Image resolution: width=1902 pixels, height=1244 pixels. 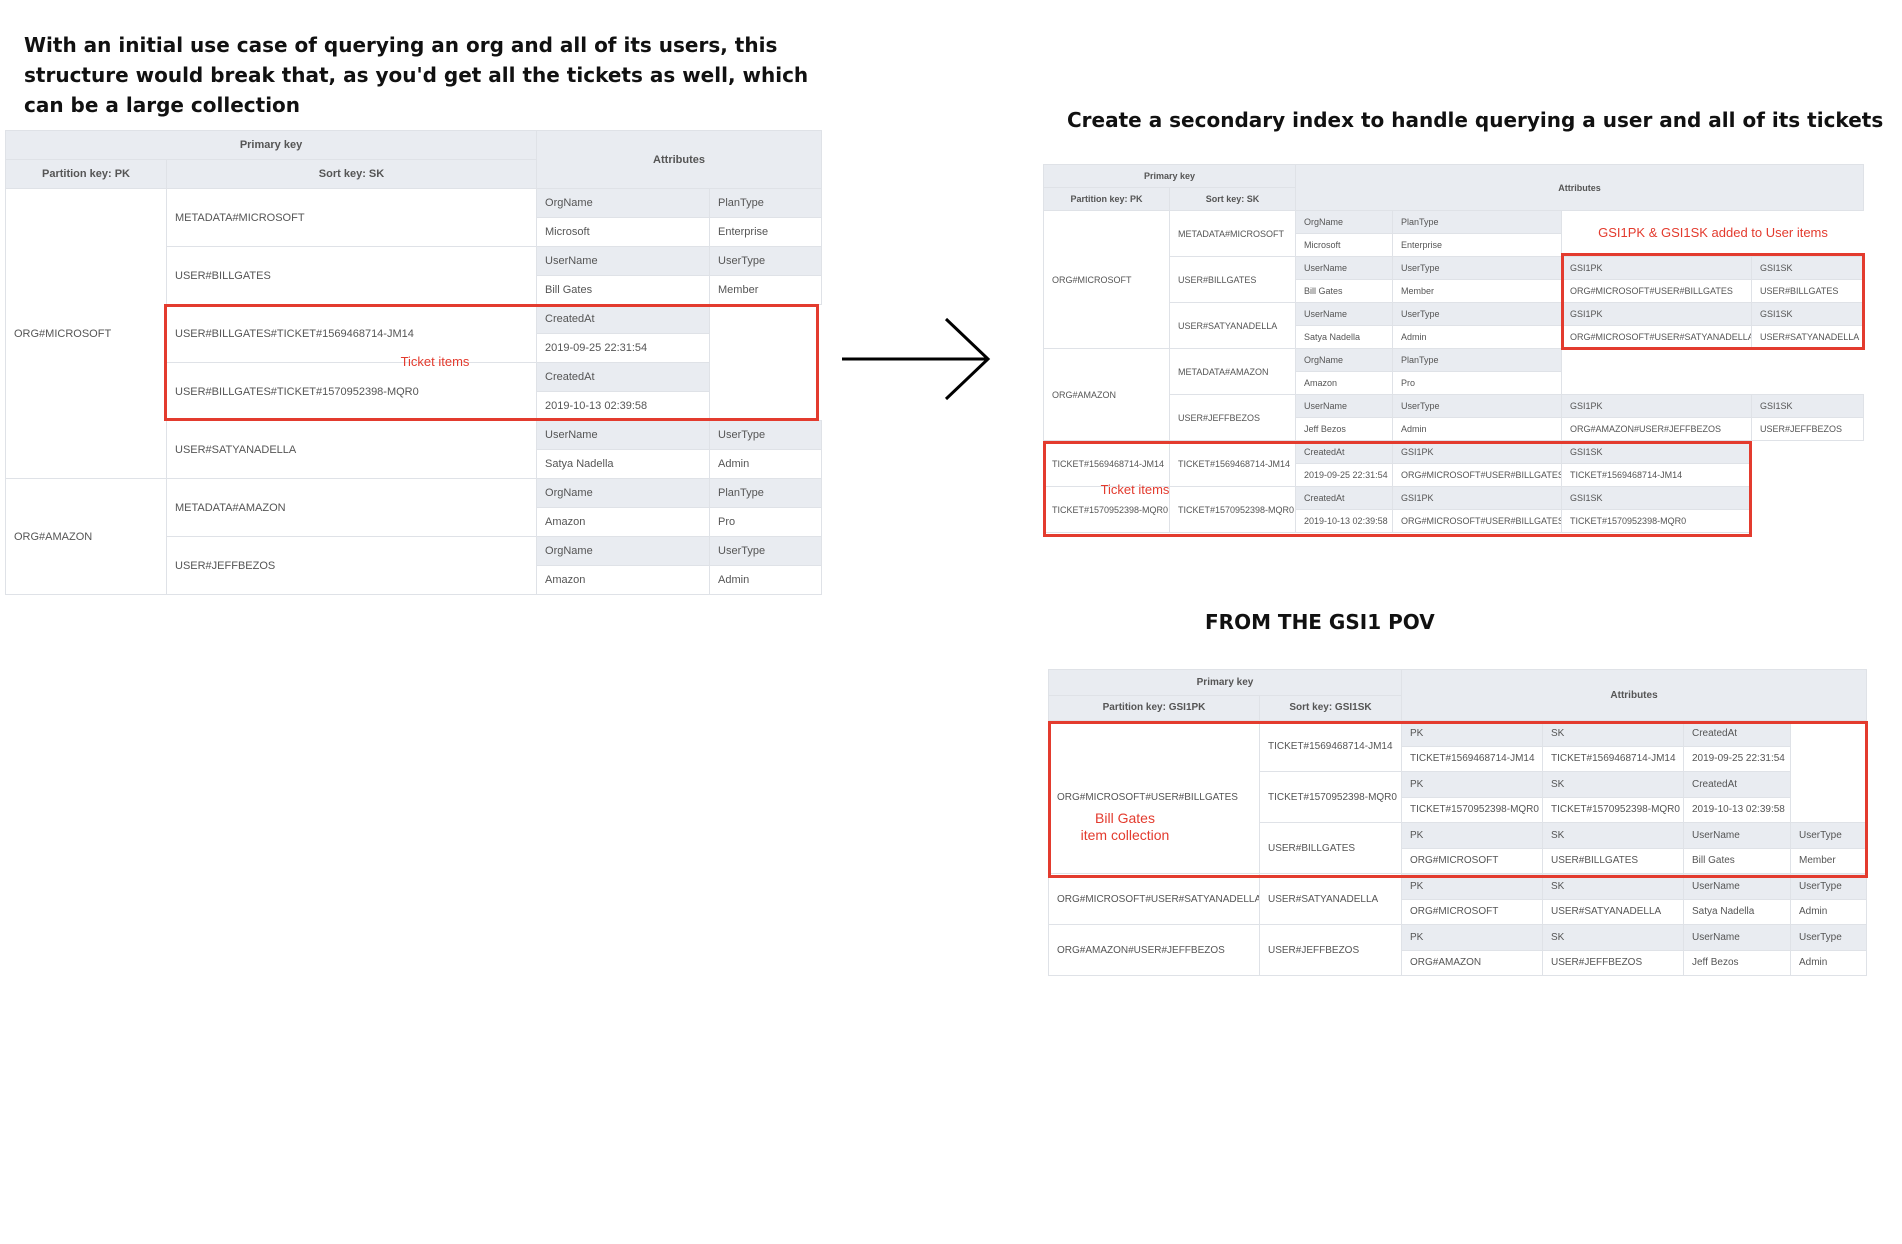 What do you see at coordinates (351, 391) in the screenshot?
I see `sk-cell: USER#BILLGATES#TICKET#1570952398-MQR0` at bounding box center [351, 391].